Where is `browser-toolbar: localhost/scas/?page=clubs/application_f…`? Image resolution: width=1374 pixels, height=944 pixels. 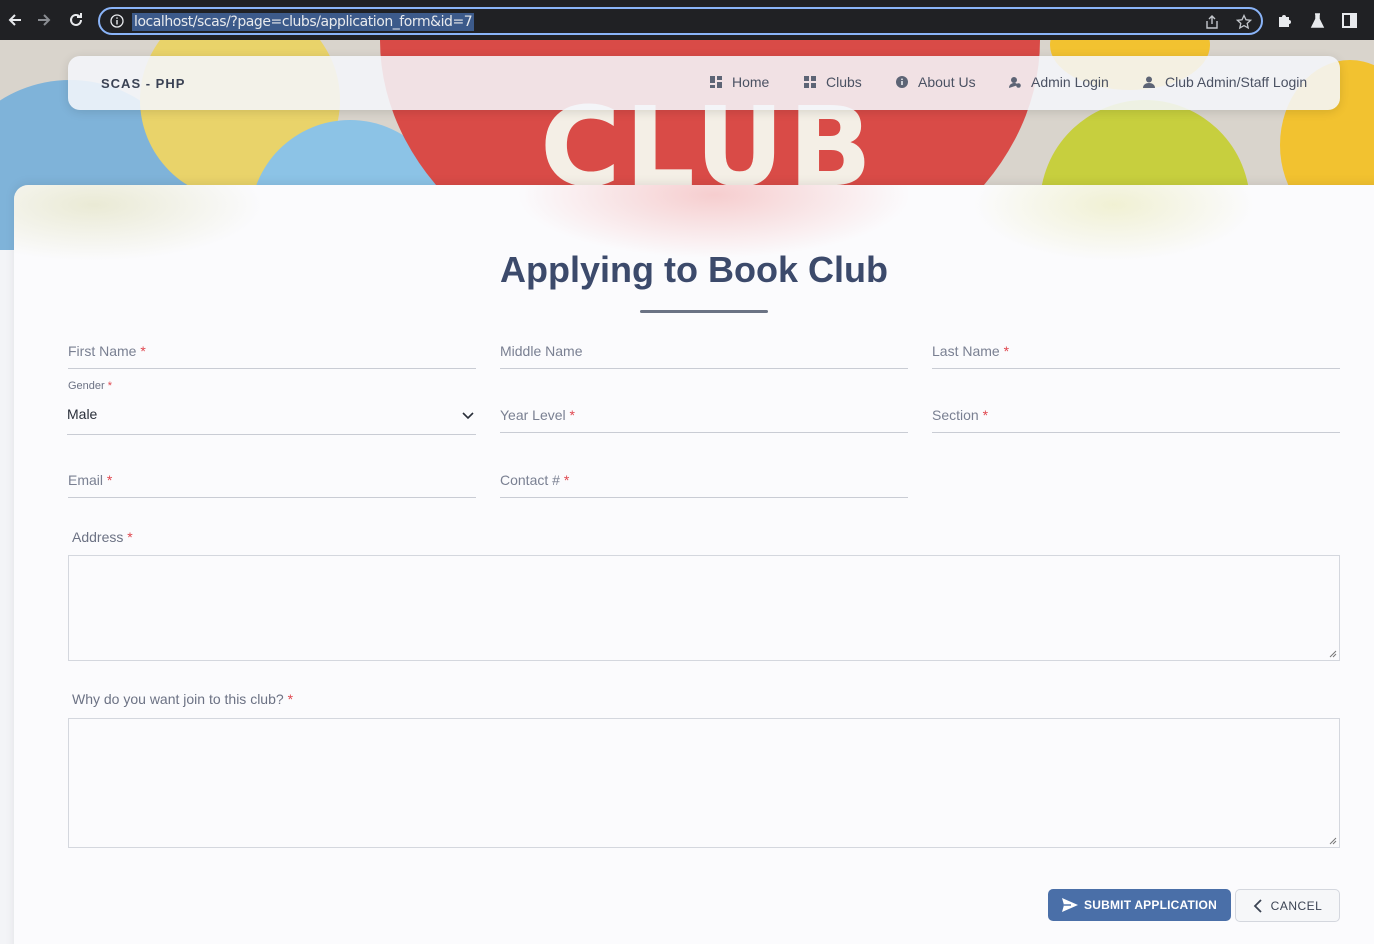 browser-toolbar: localhost/scas/?page=clubs/application_f… is located at coordinates (687, 20).